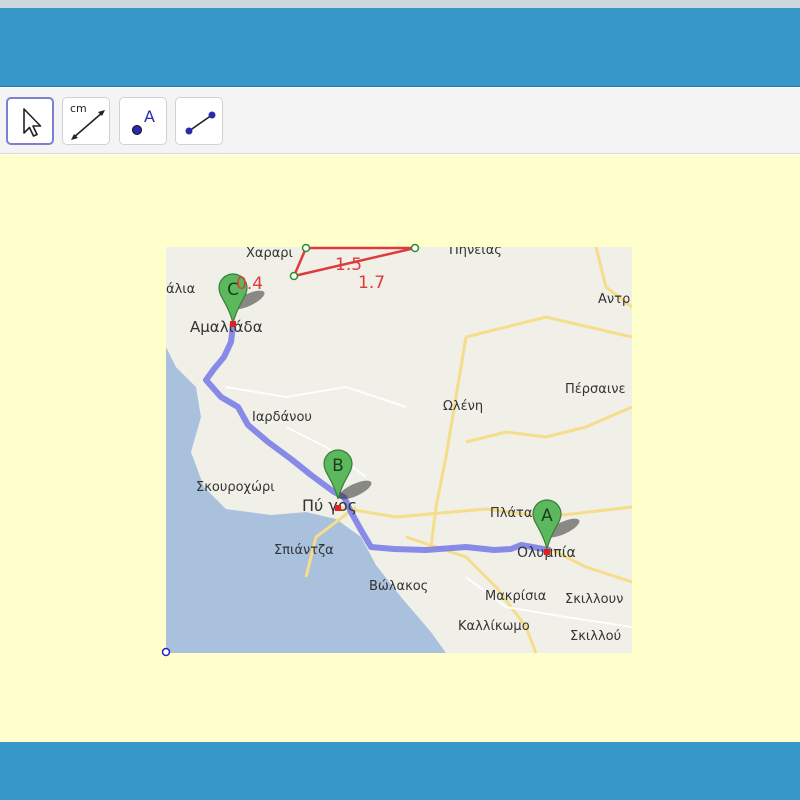  What do you see at coordinates (166, 652) in the screenshot?
I see `image-corner-point` at bounding box center [166, 652].